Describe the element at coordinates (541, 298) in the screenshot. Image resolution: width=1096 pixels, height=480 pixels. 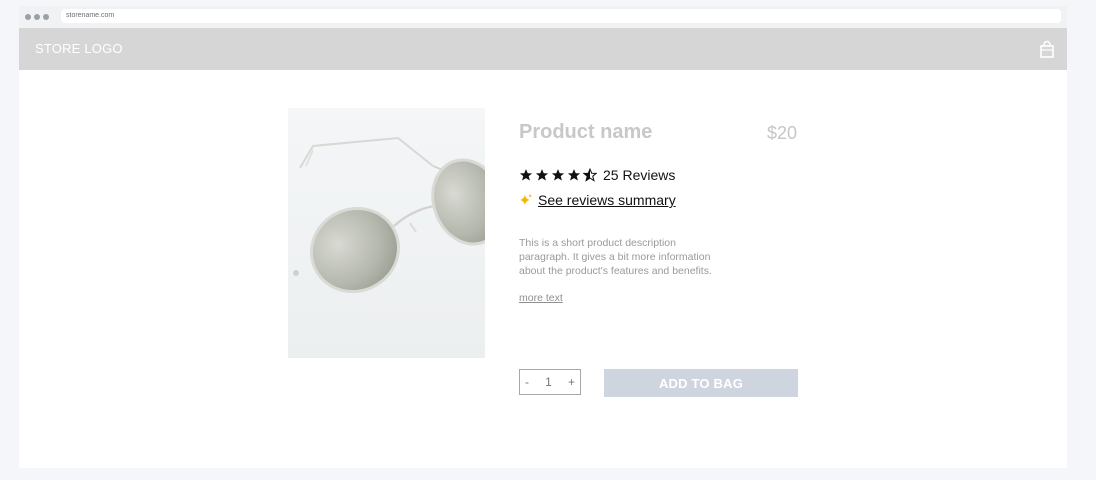
I see `more-text-link: more text` at that location.